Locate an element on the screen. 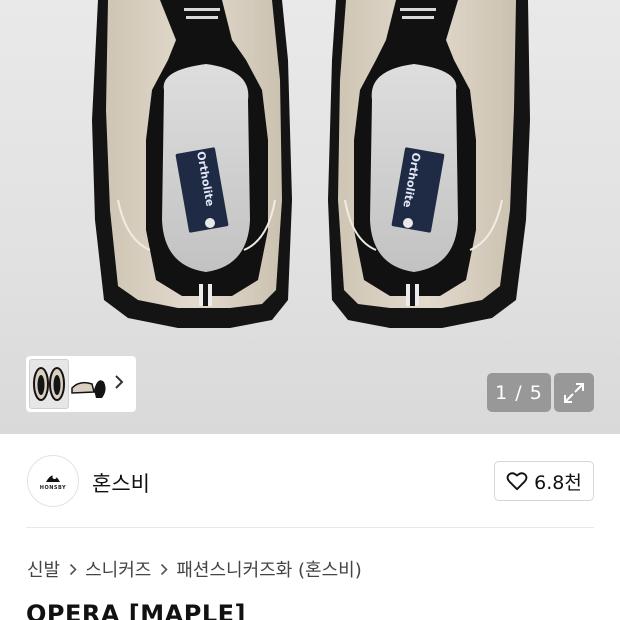  breadcrumb-item-fashion-sneakers: 패션스니커즈화 (혼스비) is located at coordinates (268, 569).